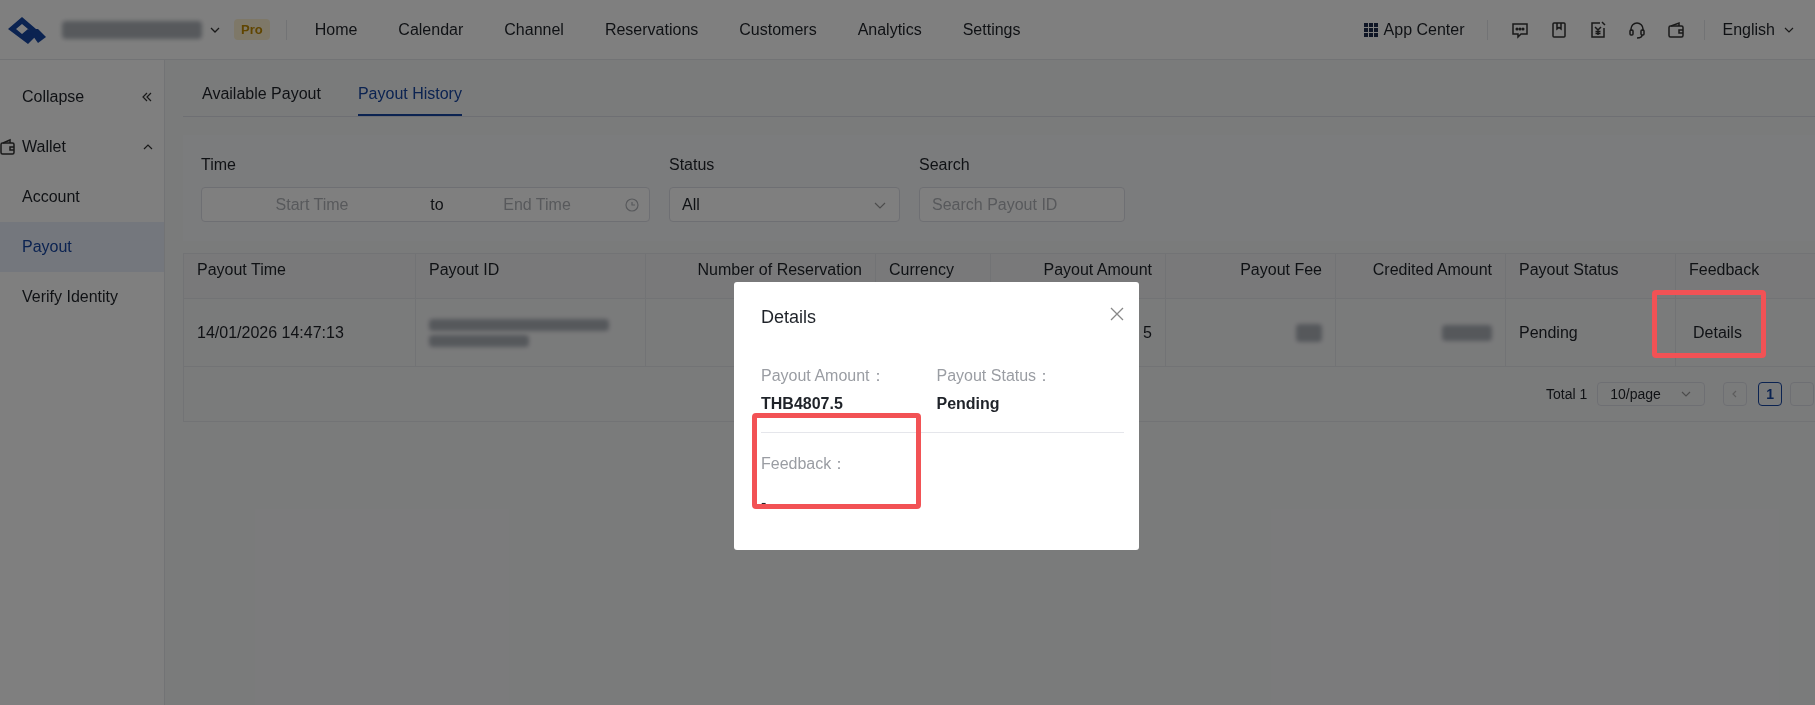  Describe the element at coordinates (1251, 276) in the screenshot. I see `column-header: Payout Fee` at that location.